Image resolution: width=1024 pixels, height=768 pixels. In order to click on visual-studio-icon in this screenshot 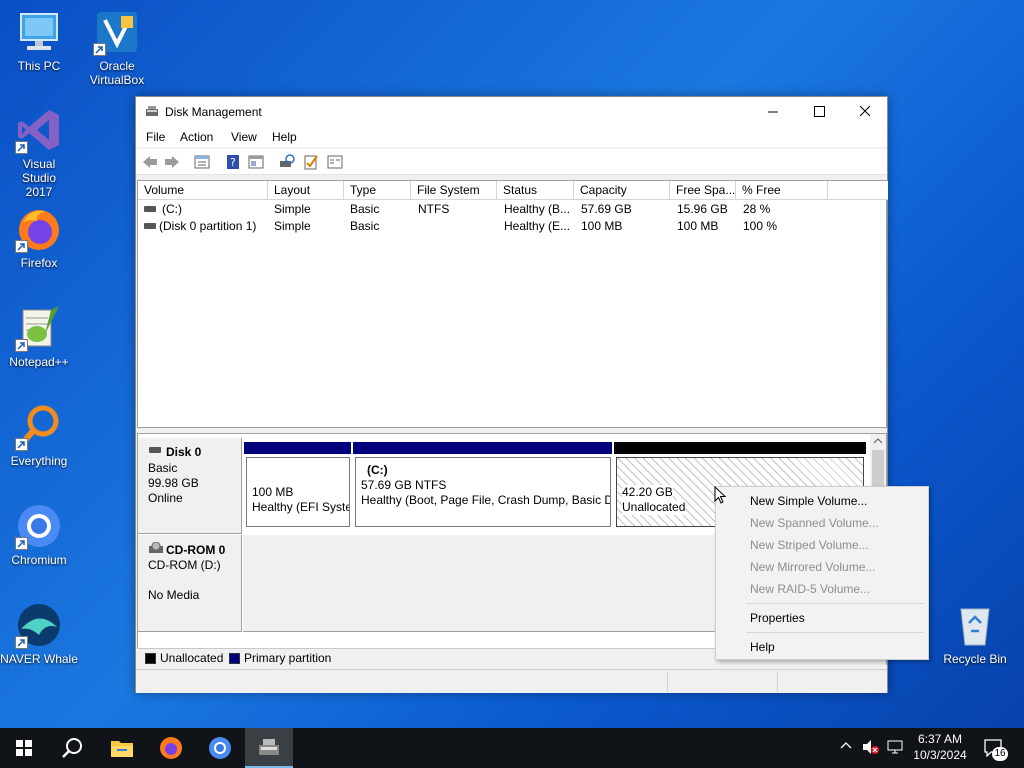, I will do `click(39, 130)`.